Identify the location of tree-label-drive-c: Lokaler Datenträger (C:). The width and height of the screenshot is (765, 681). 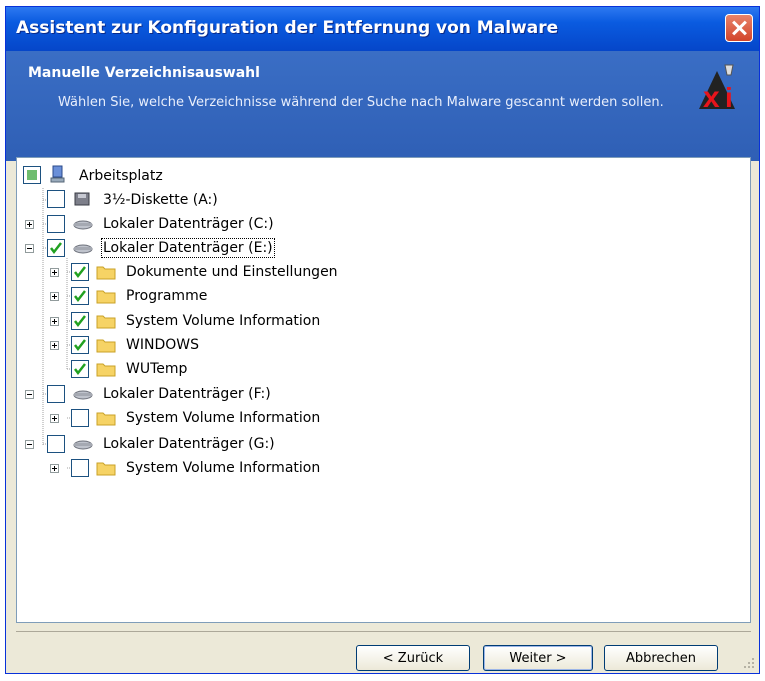
(188, 224).